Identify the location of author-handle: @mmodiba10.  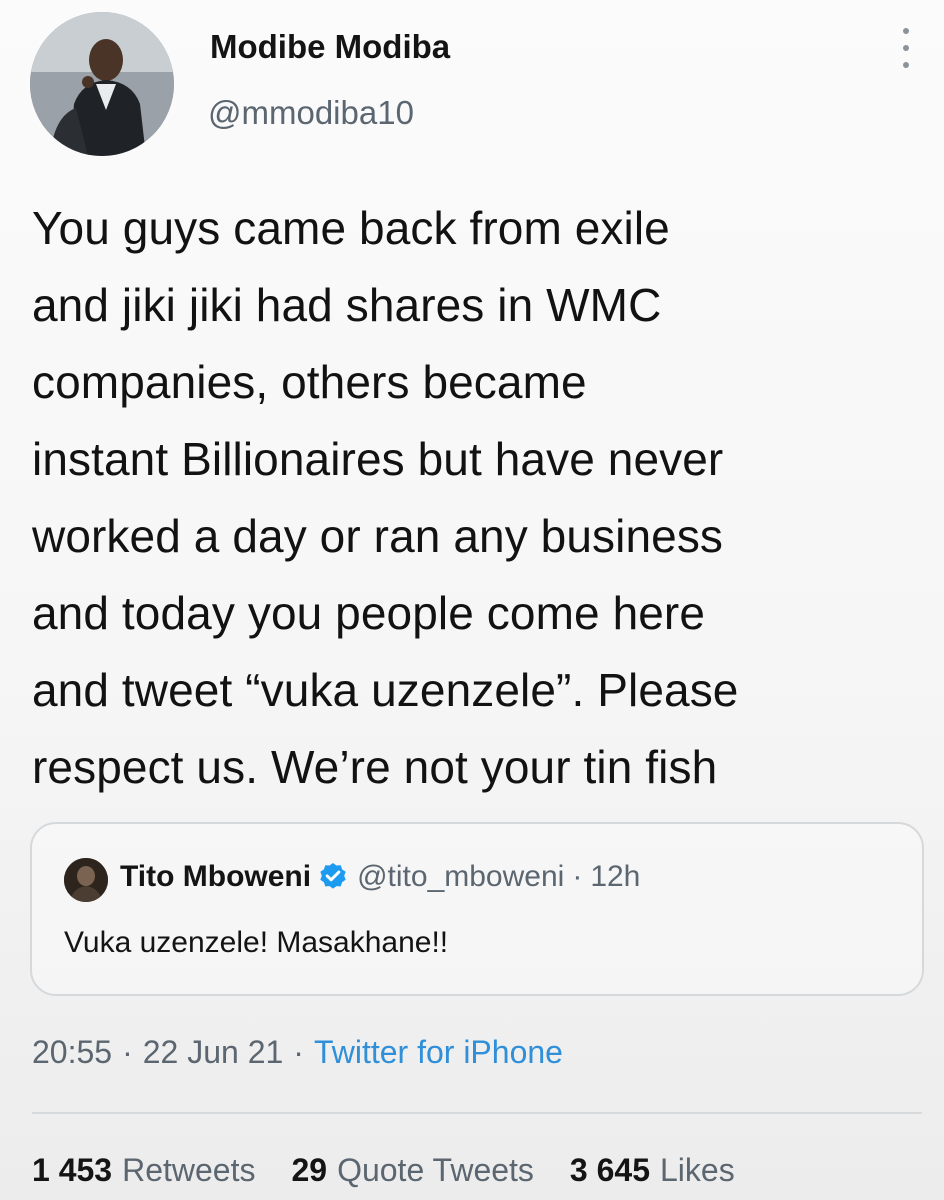
(311, 113).